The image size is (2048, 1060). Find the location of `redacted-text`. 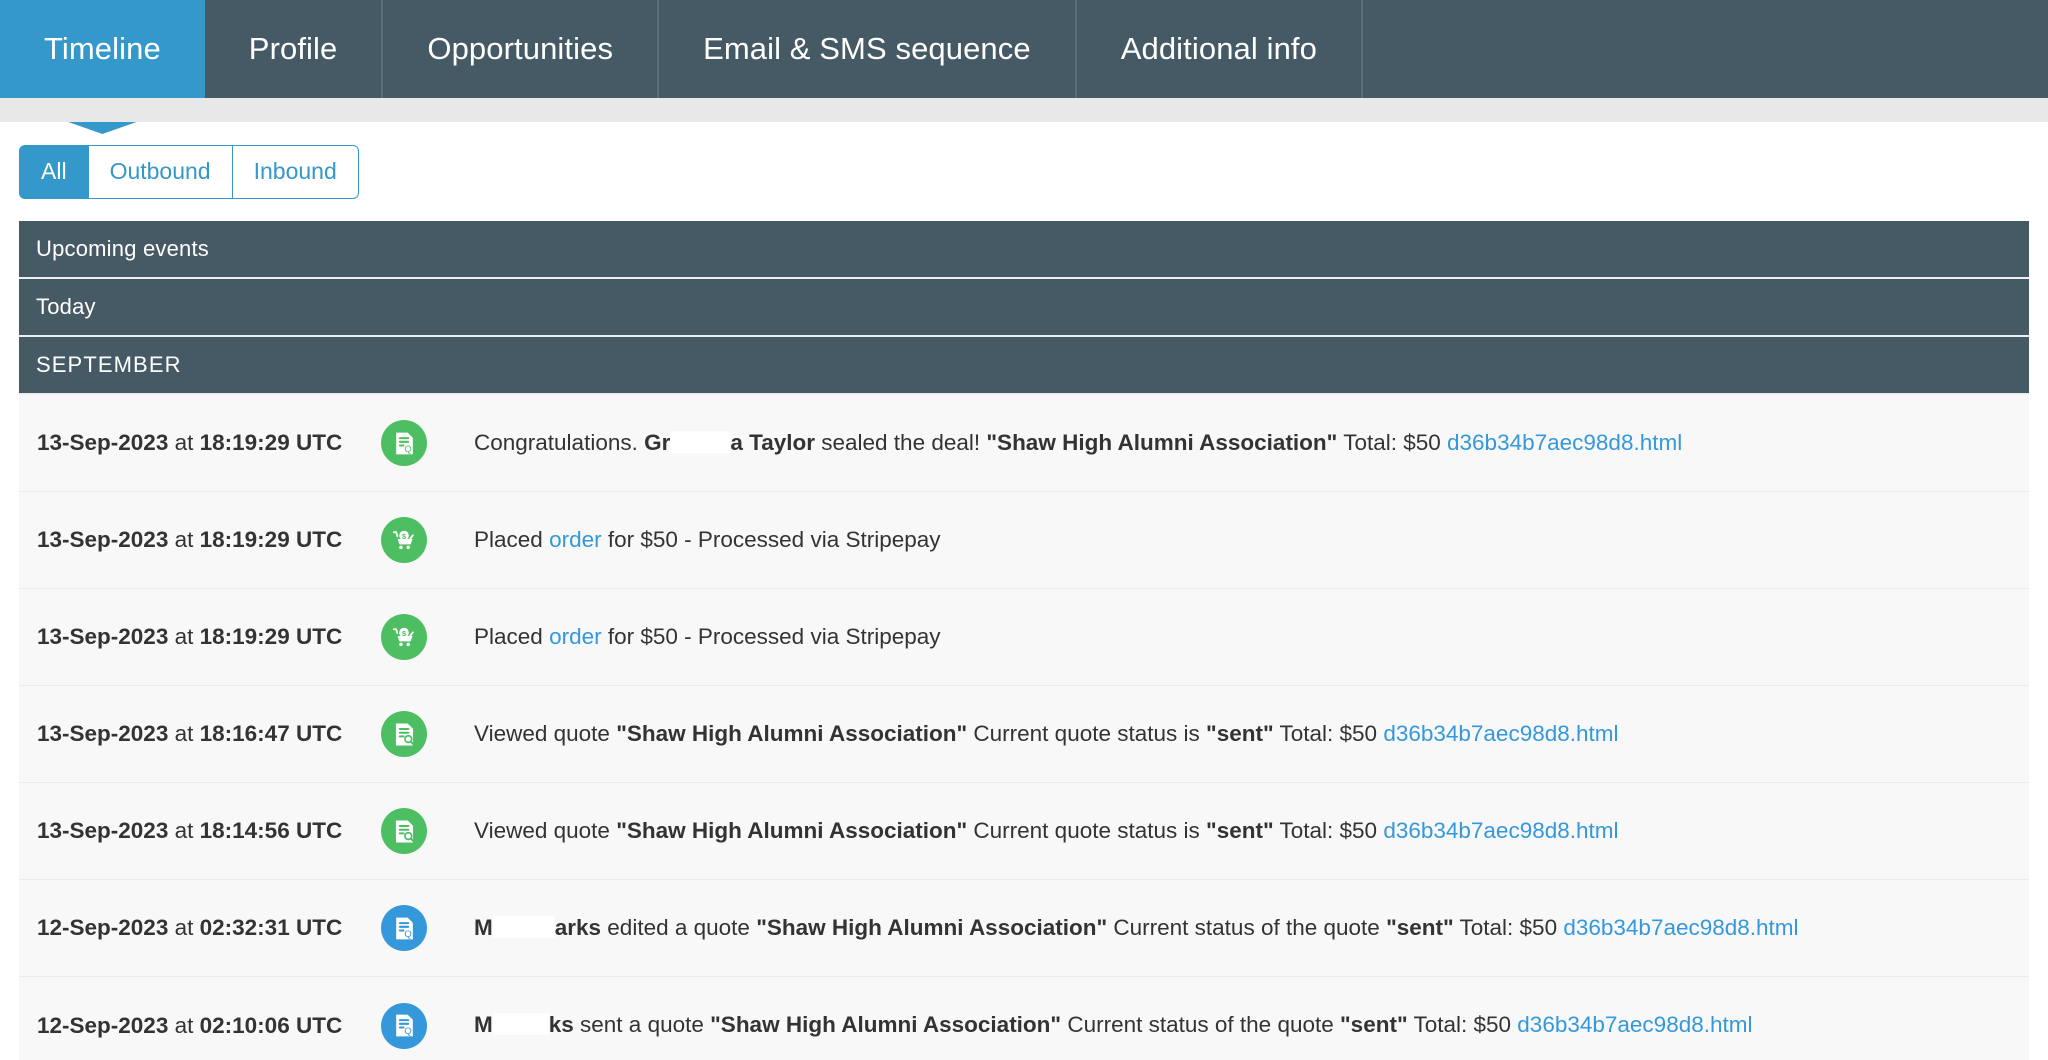

redacted-text is located at coordinates (520, 1024).